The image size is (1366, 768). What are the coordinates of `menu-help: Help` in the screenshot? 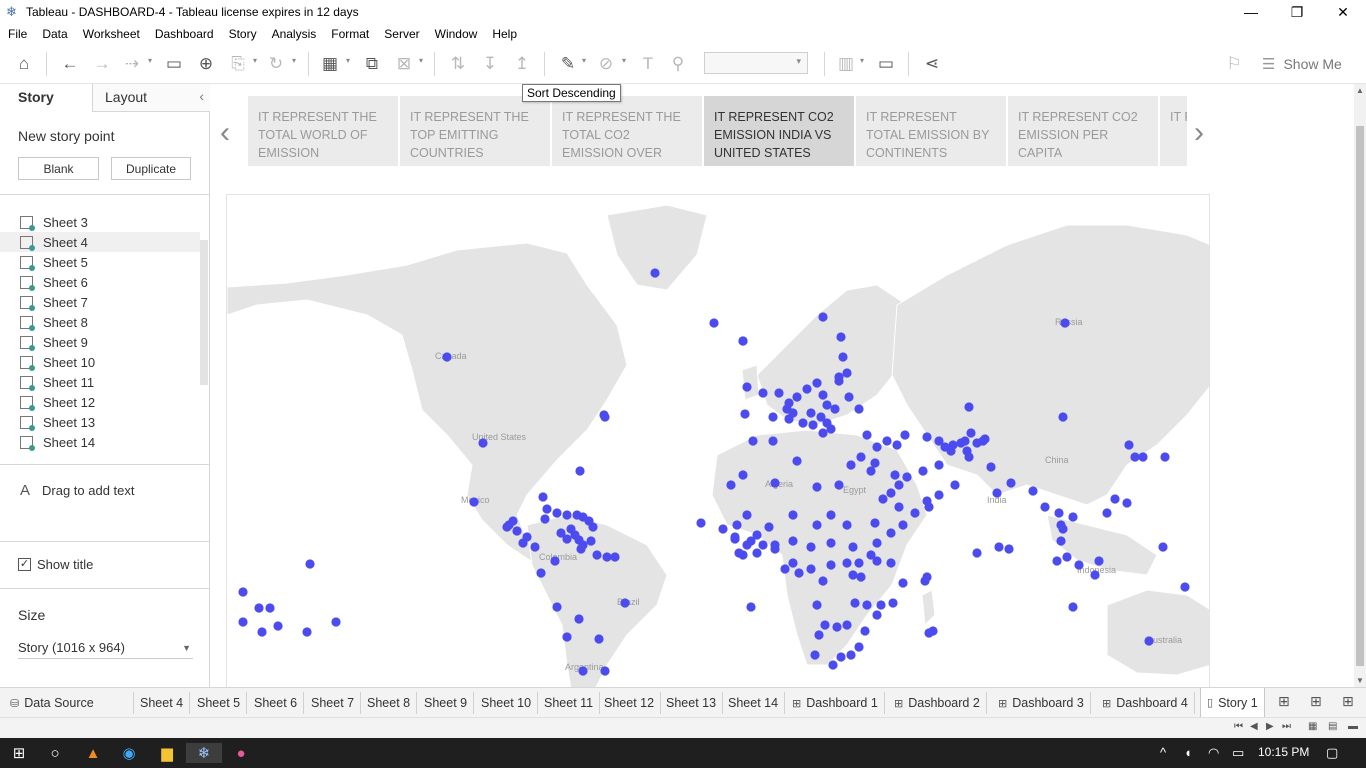 It's located at (504, 34).